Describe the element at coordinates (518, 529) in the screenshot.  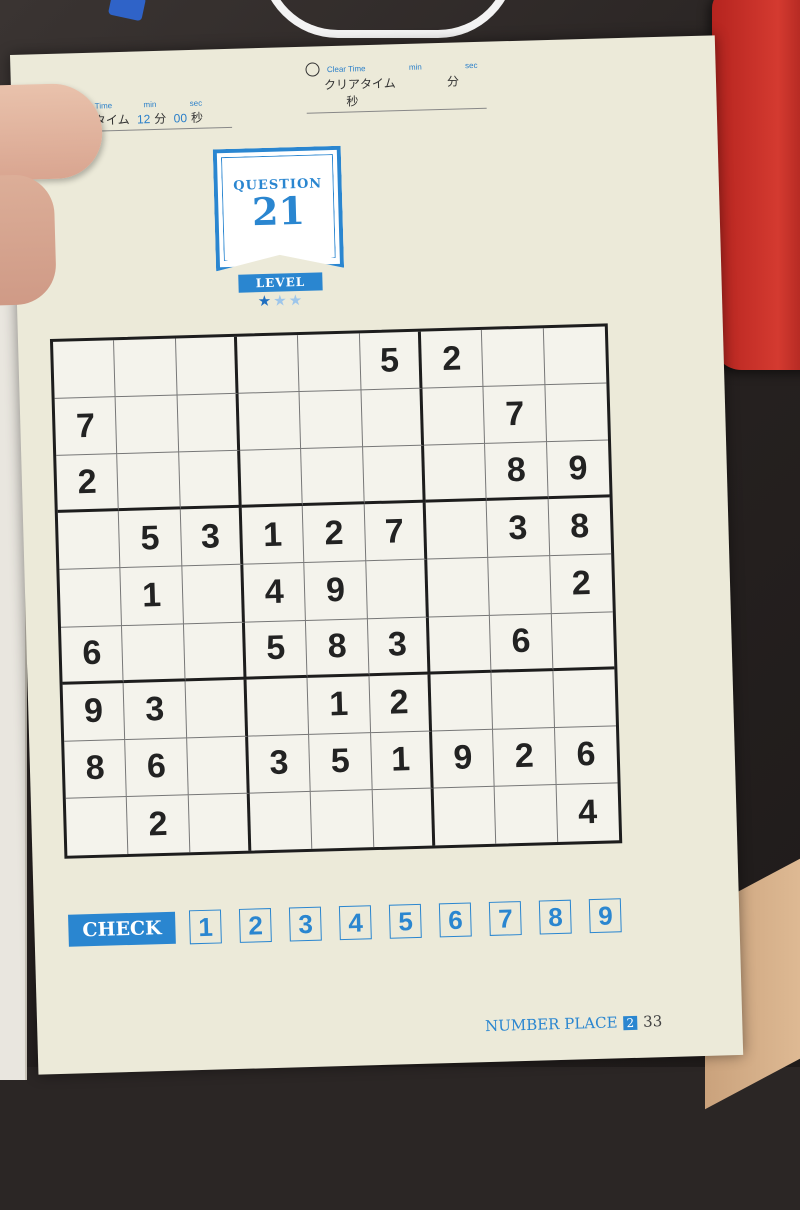
I see `grid-cell-r4c8: 3` at that location.